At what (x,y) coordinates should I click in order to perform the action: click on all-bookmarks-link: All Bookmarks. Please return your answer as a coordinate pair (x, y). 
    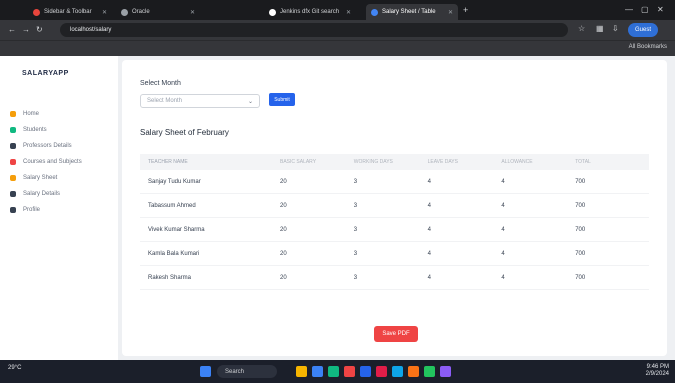
    Looking at the image, I should click on (648, 47).